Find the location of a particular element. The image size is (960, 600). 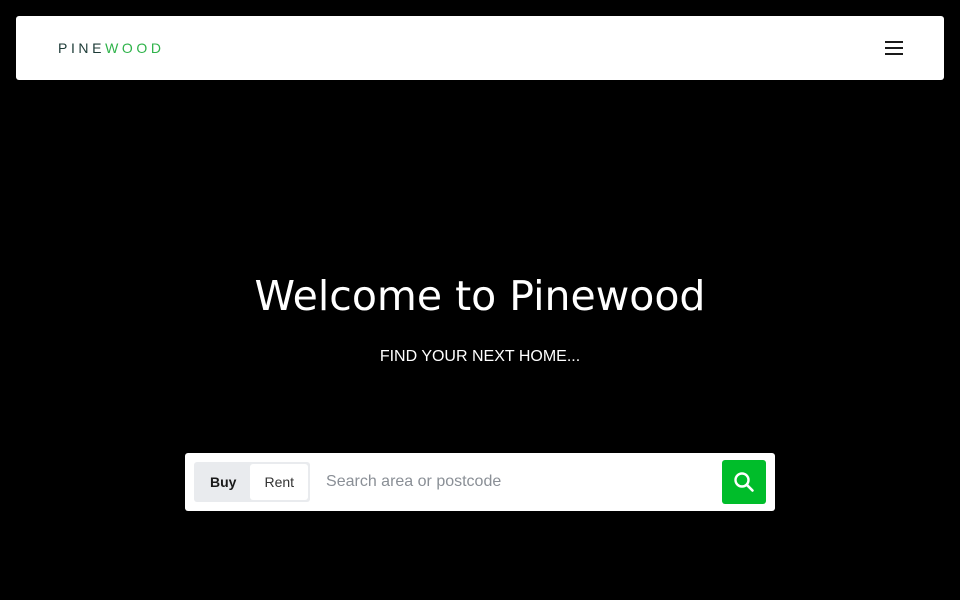

buy-rent-toggle: Buy Rent is located at coordinates (252, 482).